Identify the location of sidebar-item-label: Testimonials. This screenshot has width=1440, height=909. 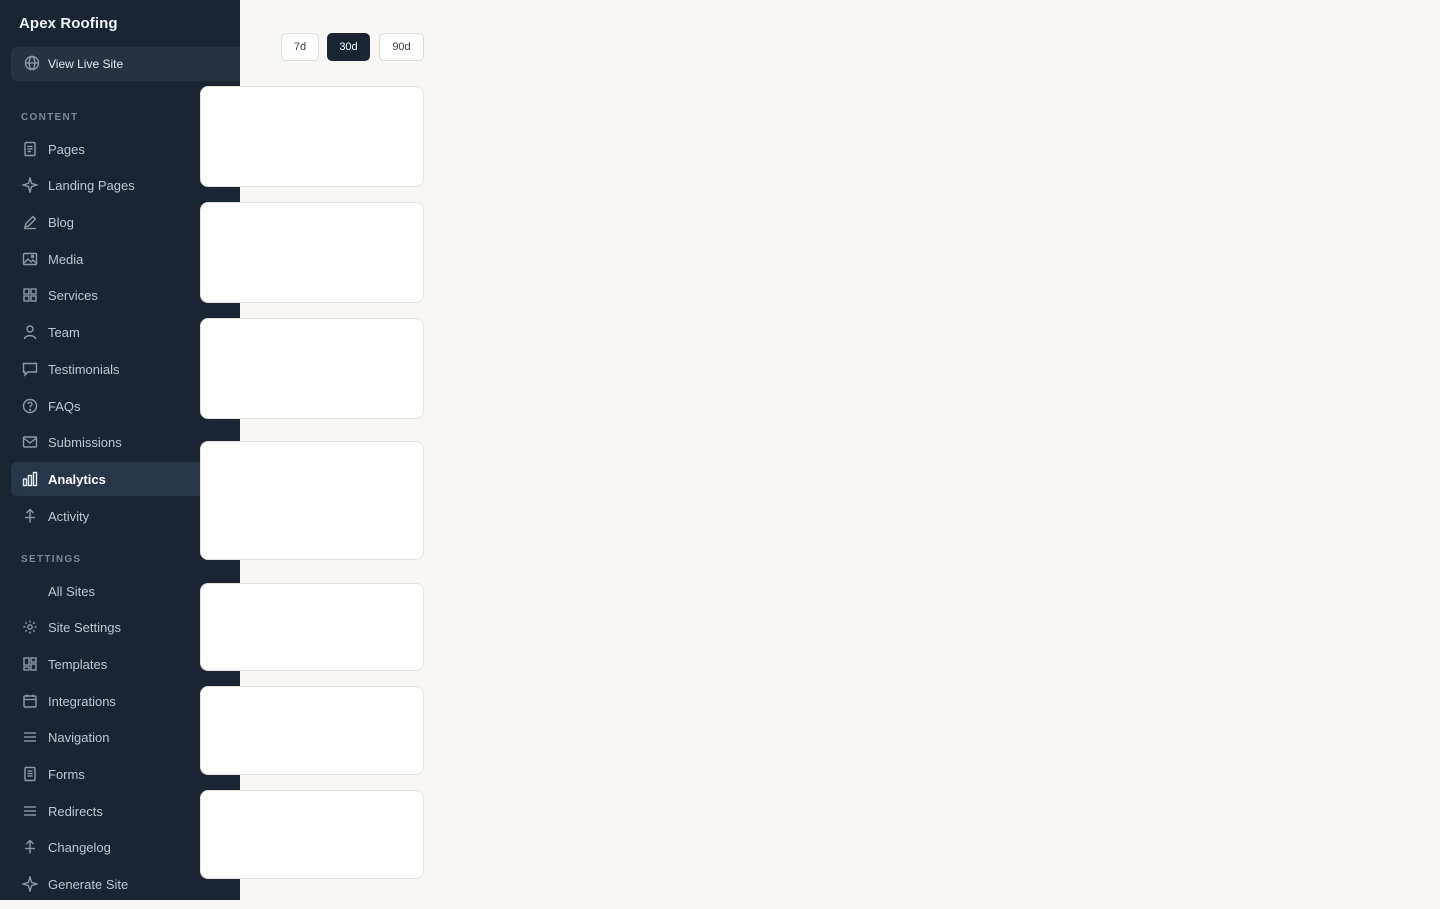
(84, 369).